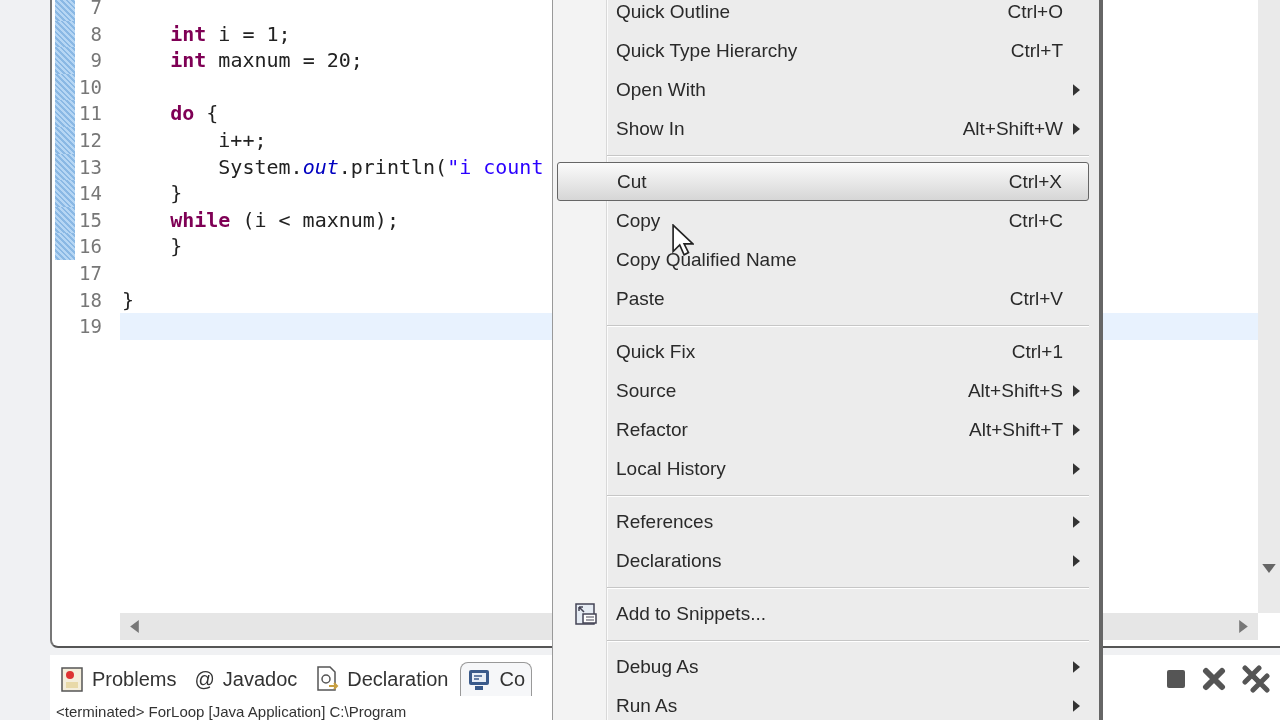  I want to click on shortcut-text: Alt+Shift+W, so click(1012, 128).